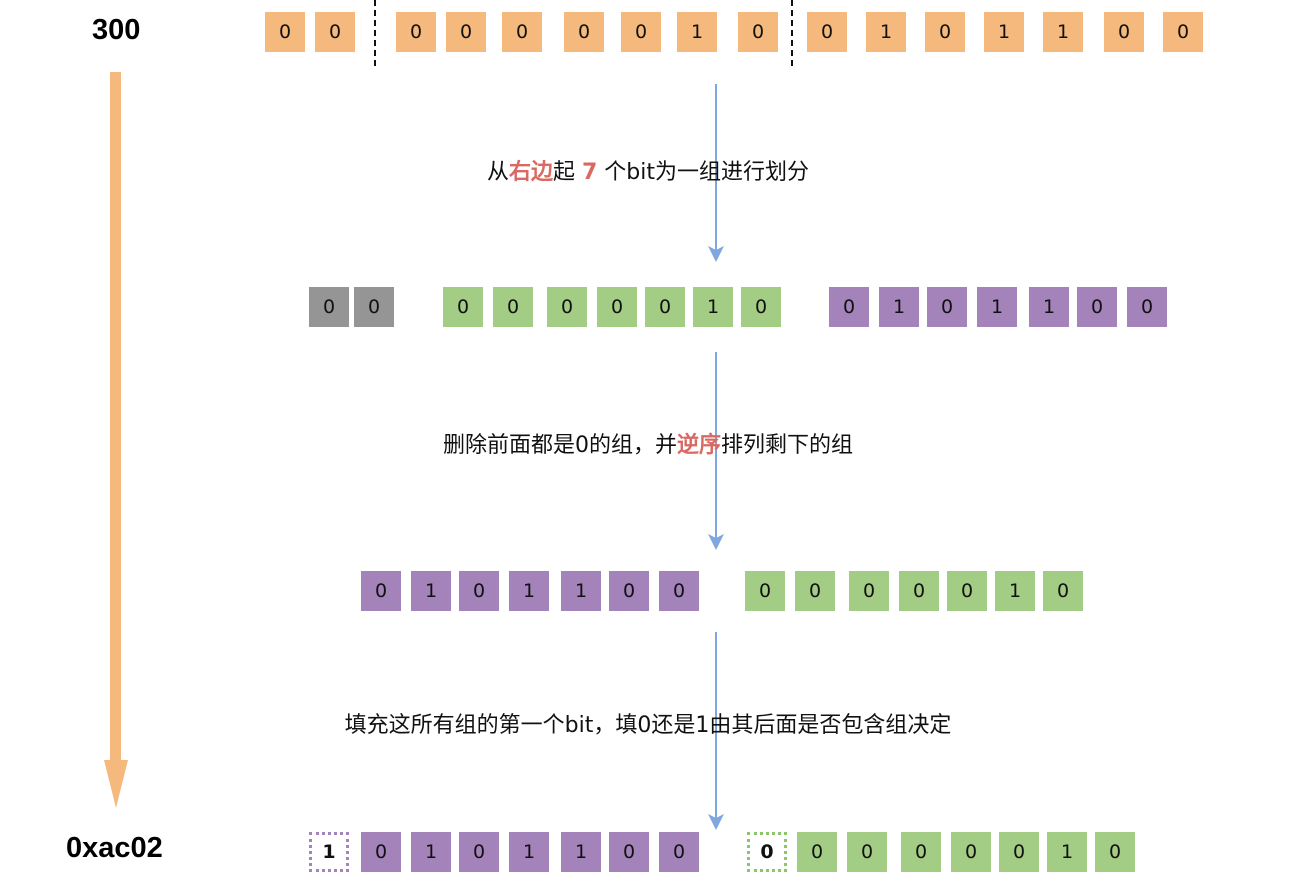 The image size is (1296, 886). I want to click on step-caption-fill: 填充这所有组的第一个bit，填0还是1由其后面是否包含组决定, so click(648, 723).